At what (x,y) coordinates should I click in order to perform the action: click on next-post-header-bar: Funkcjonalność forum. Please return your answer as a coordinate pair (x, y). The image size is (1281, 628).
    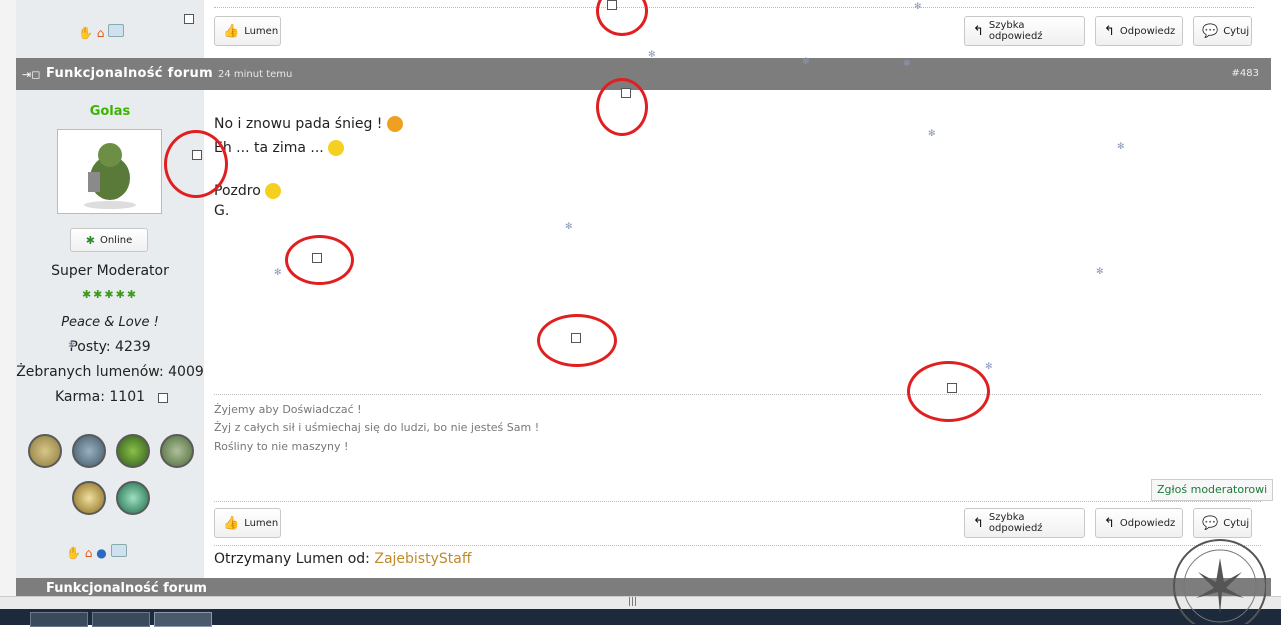
    Looking at the image, I should click on (643, 587).